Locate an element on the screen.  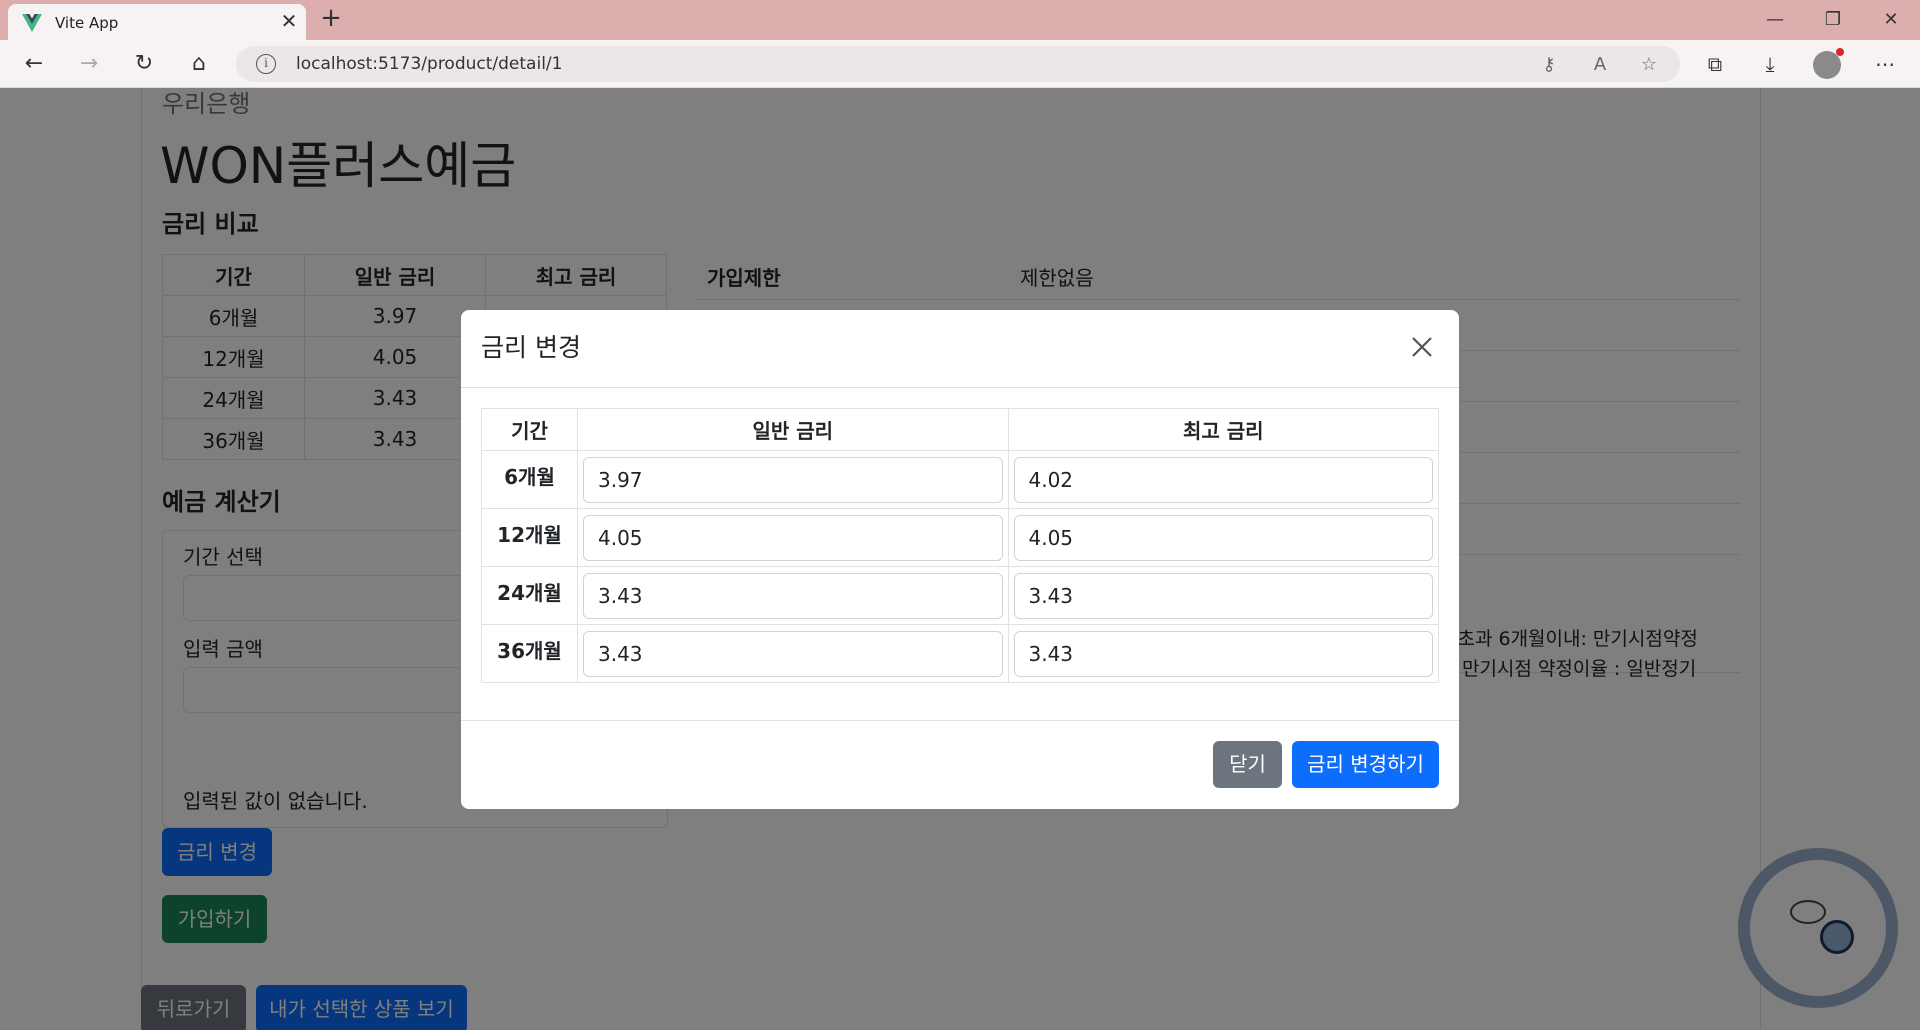
forward-arrow-icon: → is located at coordinates (89, 64).